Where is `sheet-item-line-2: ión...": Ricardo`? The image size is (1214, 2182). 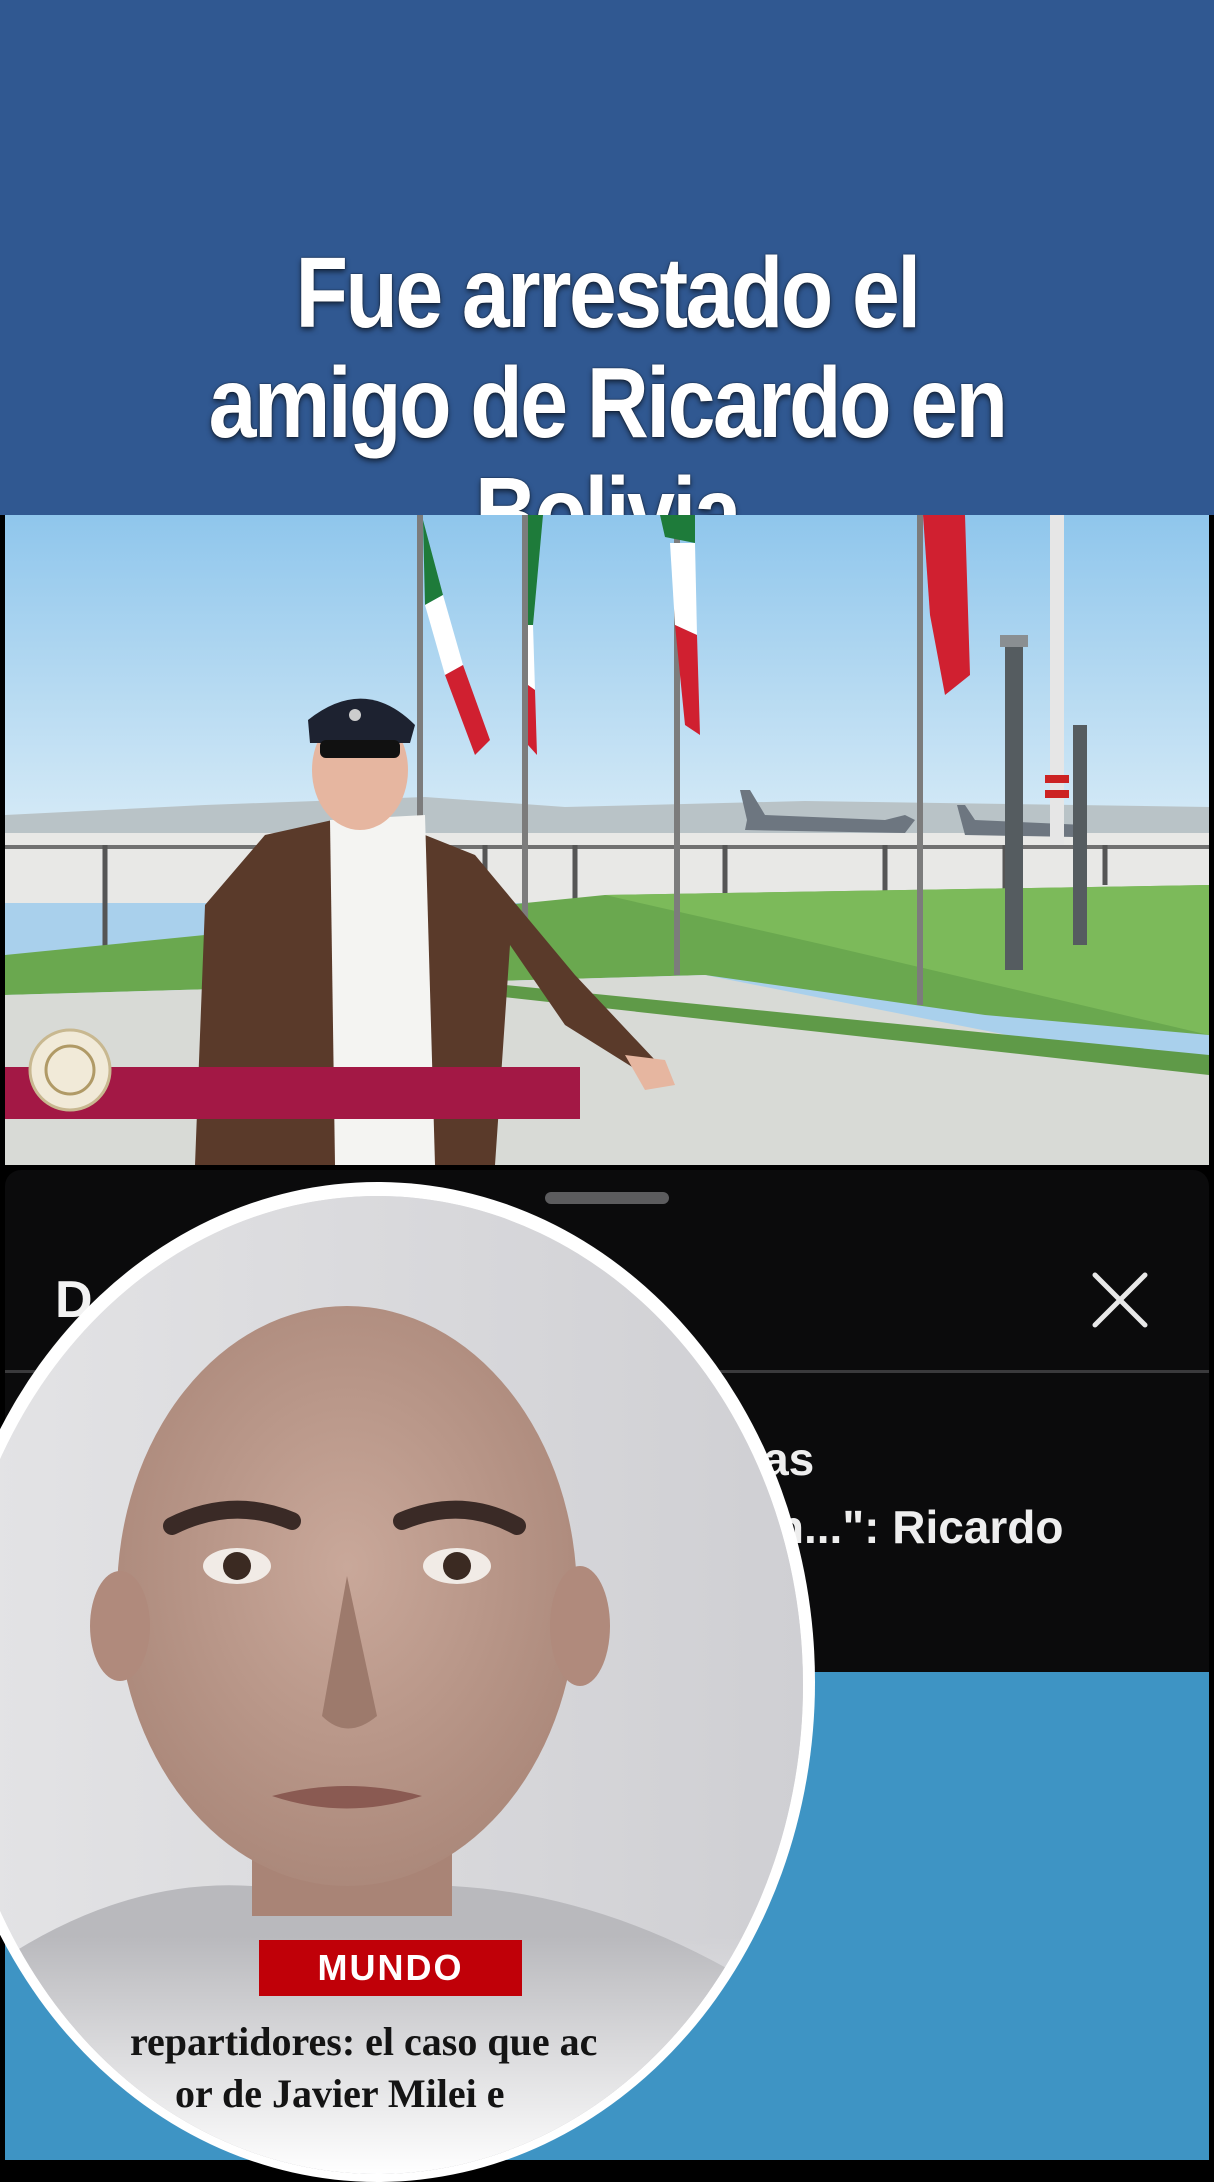
sheet-item-line-2: ión...": Ricardo is located at coordinates (899, 1527).